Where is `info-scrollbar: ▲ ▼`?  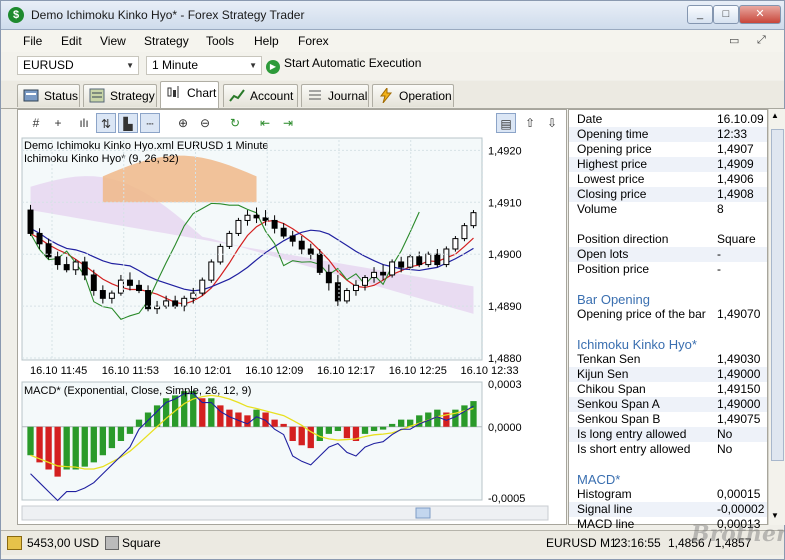
info-scrollbar: ▲ ▼ is located at coordinates (776, 317).